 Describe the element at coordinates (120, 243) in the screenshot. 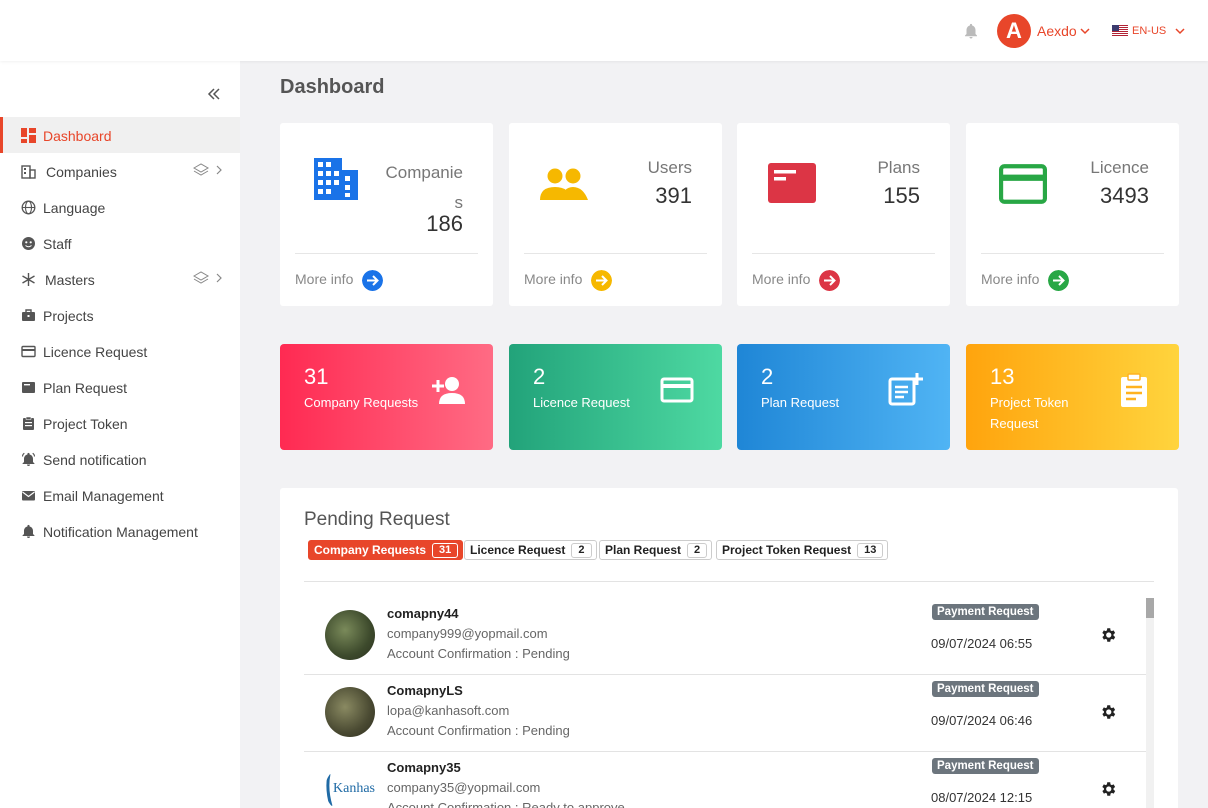

I see `sidebar-item-staff: Staff` at that location.